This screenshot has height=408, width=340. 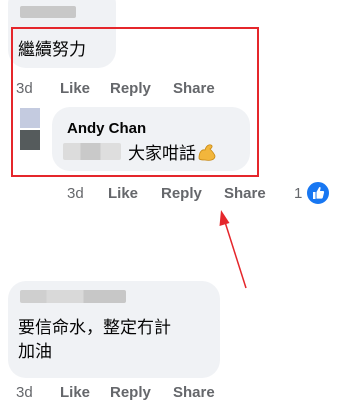 What do you see at coordinates (35, 351) in the screenshot?
I see `comment-text-3-line2: 加油` at bounding box center [35, 351].